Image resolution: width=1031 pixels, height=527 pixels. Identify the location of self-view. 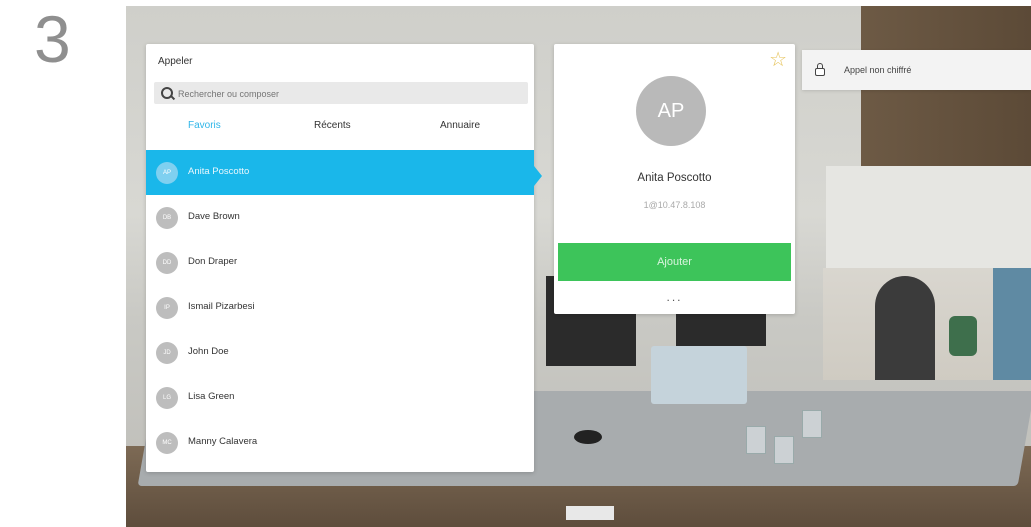
(927, 324).